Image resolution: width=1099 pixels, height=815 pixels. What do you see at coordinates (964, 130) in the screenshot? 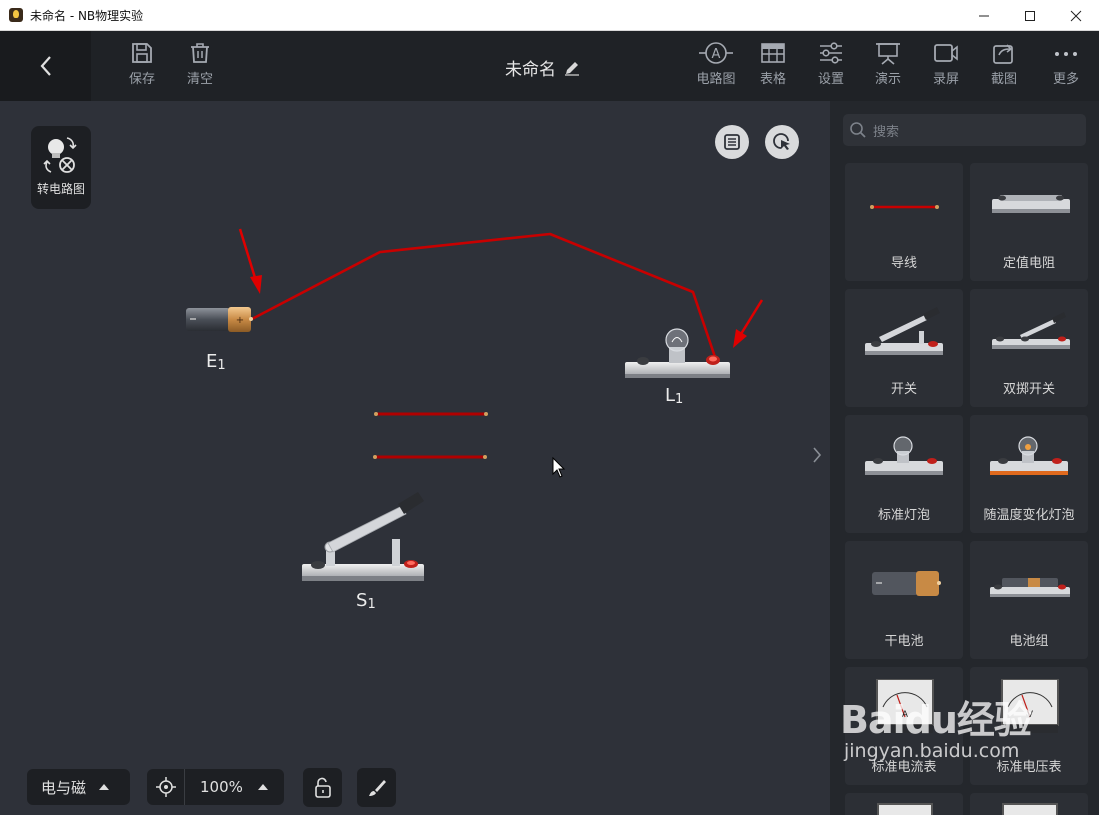
I see `search-input: 搜索` at bounding box center [964, 130].